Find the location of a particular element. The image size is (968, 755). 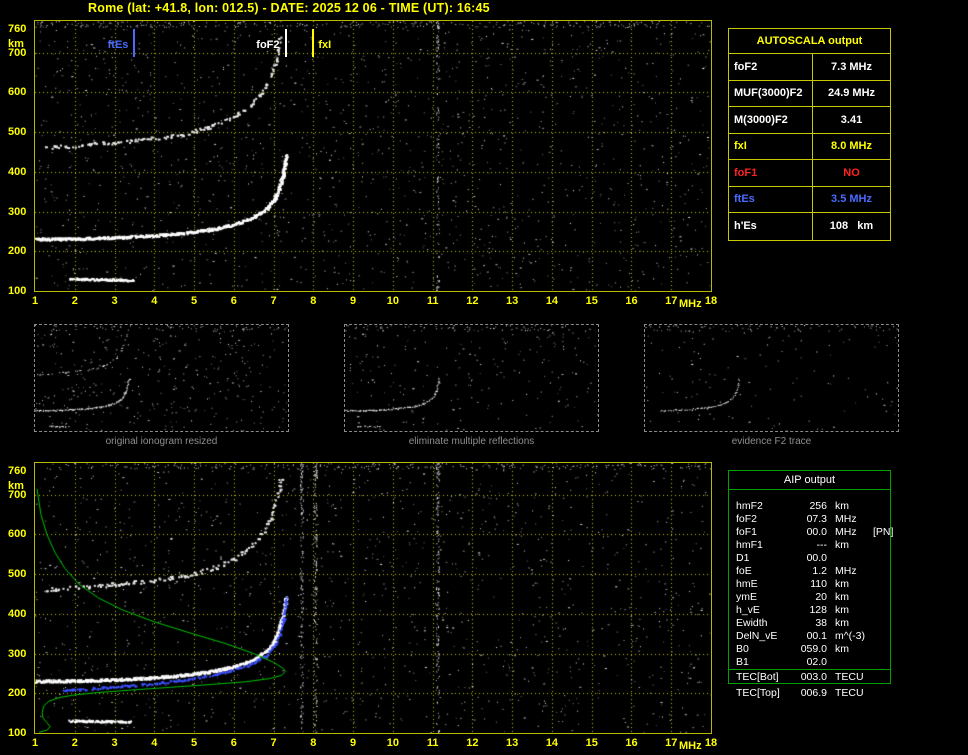

thumbnail-caption-0: original ionogram resized is located at coordinates (161, 441).